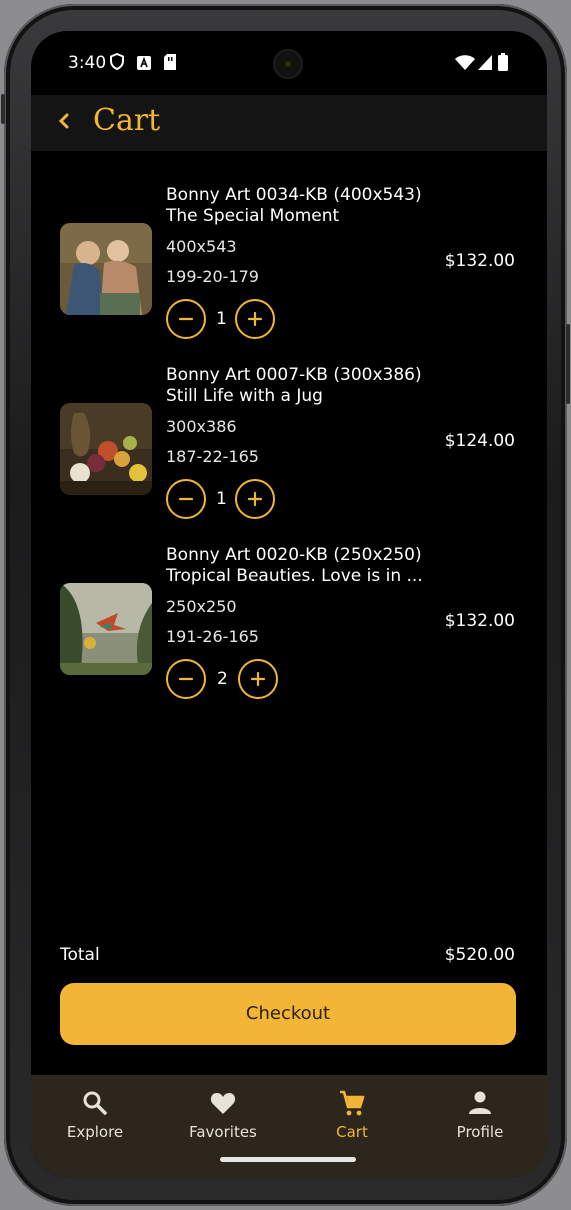 The width and height of the screenshot is (571, 1210). Describe the element at coordinates (80, 955) in the screenshot. I see `total-label: Total` at that location.